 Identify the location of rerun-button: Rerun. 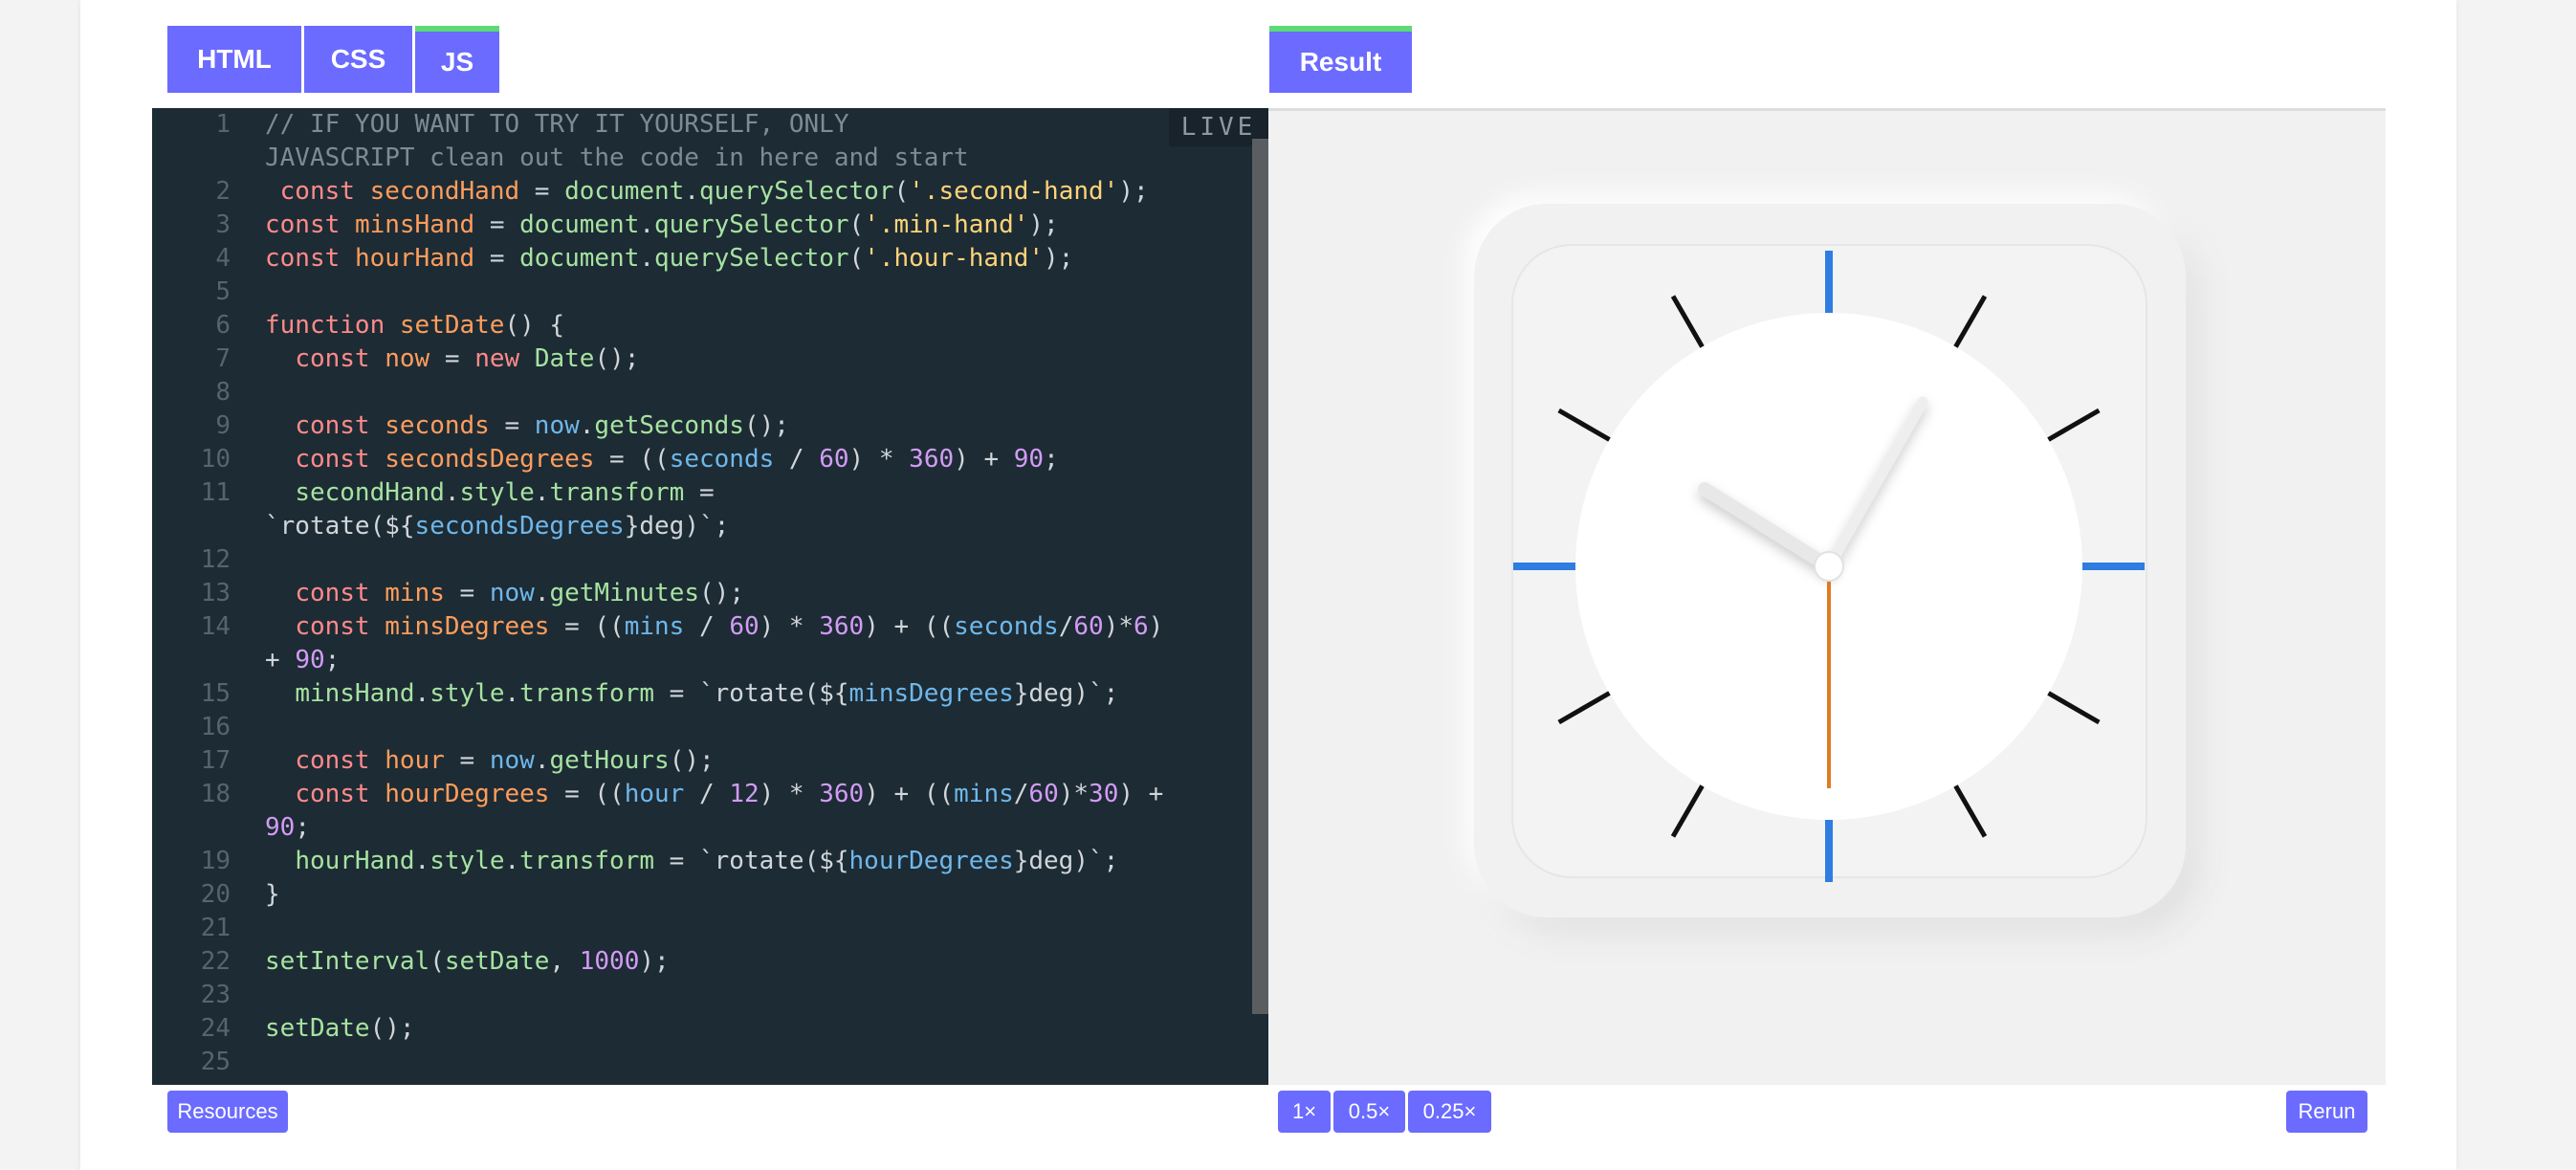
(2326, 1112).